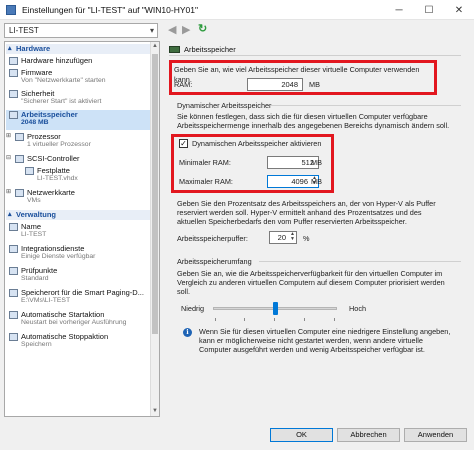 The image size is (474, 450). Describe the element at coordinates (237, 30) in the screenshot. I see `toolbar: LI-TEST ▾ ◀ ▶ ↻` at that location.